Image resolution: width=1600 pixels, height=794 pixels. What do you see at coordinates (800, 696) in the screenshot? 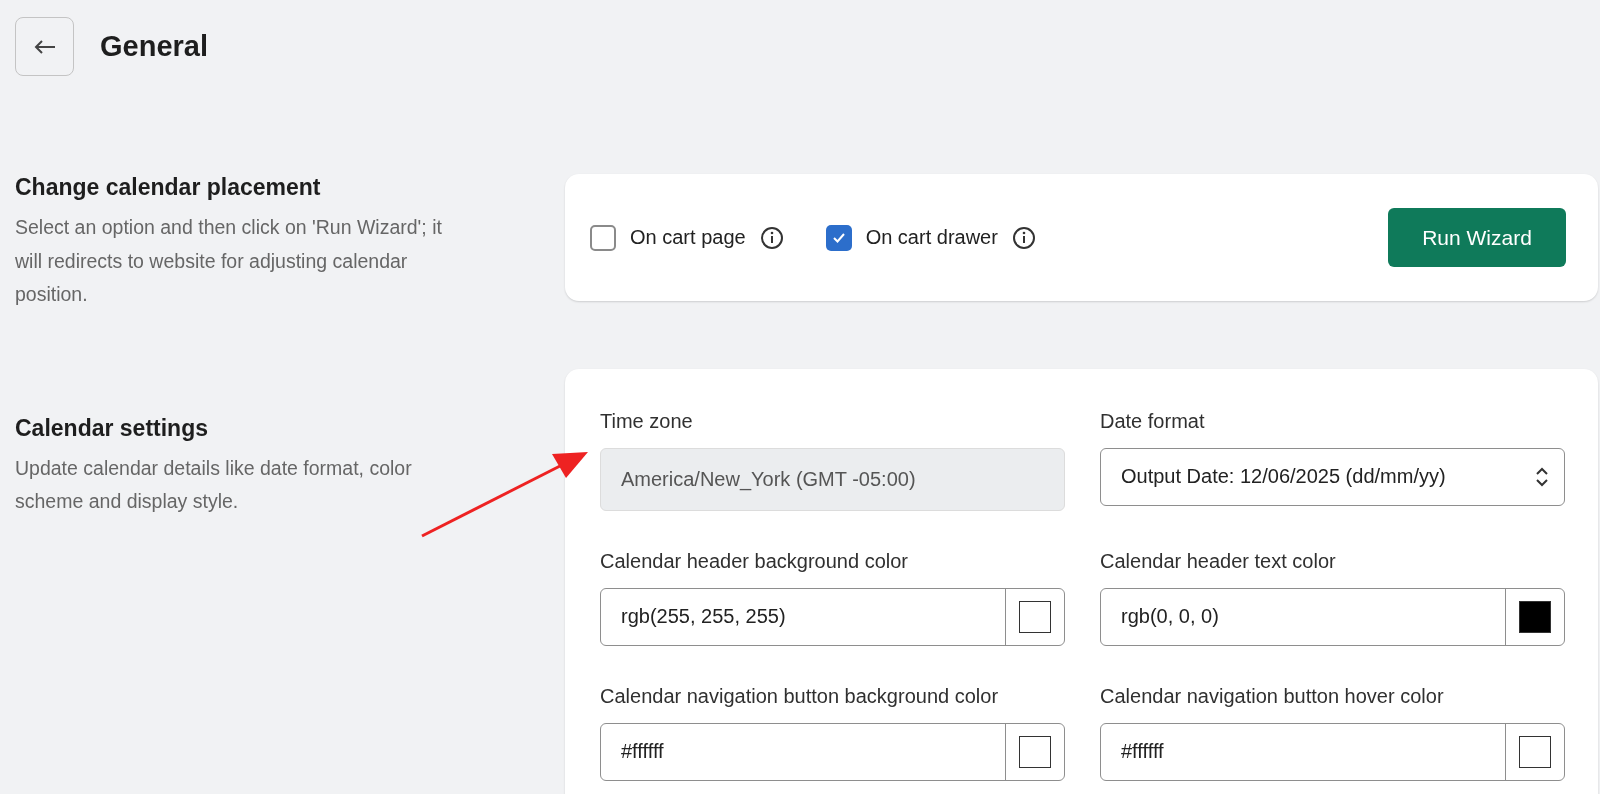
I see `field-label: Calendar navigation button background color` at bounding box center [800, 696].